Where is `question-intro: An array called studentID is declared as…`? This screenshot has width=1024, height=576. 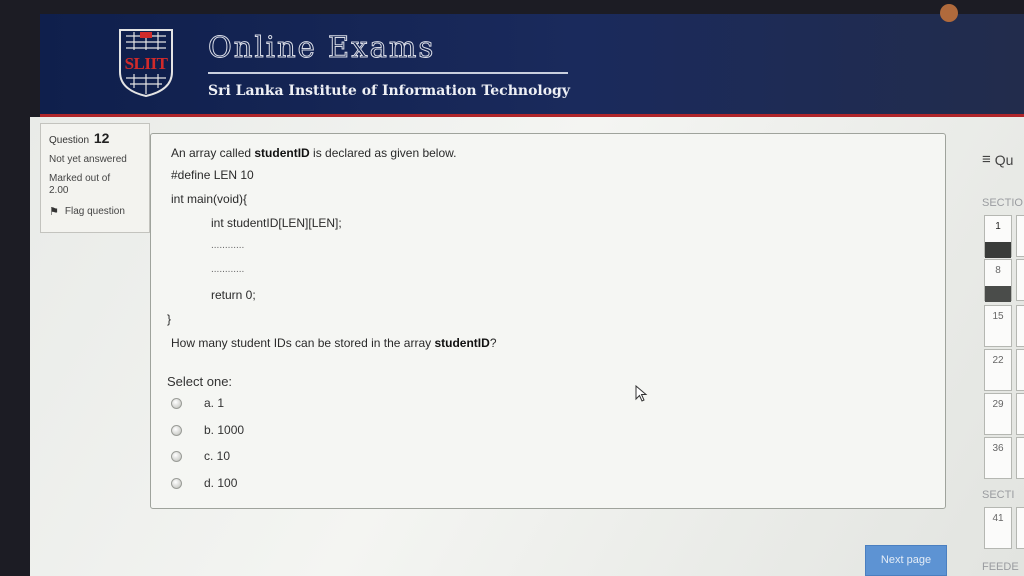
question-intro: An array called studentID is declared as… is located at coordinates (313, 153).